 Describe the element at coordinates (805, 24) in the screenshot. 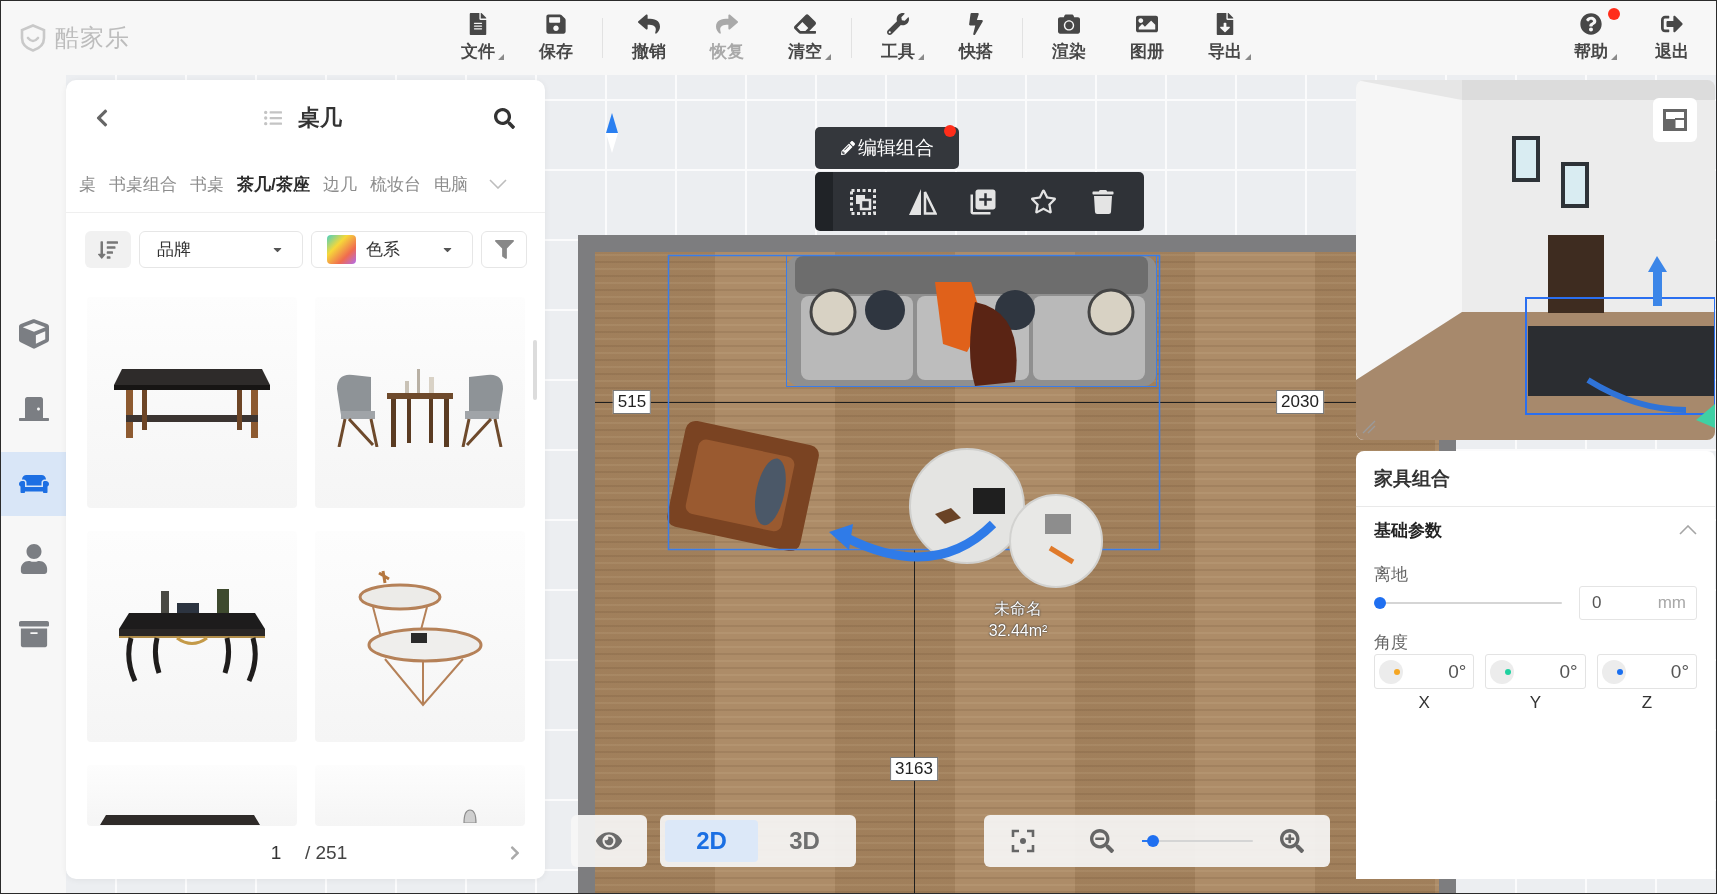

I see `eraser-icon` at that location.